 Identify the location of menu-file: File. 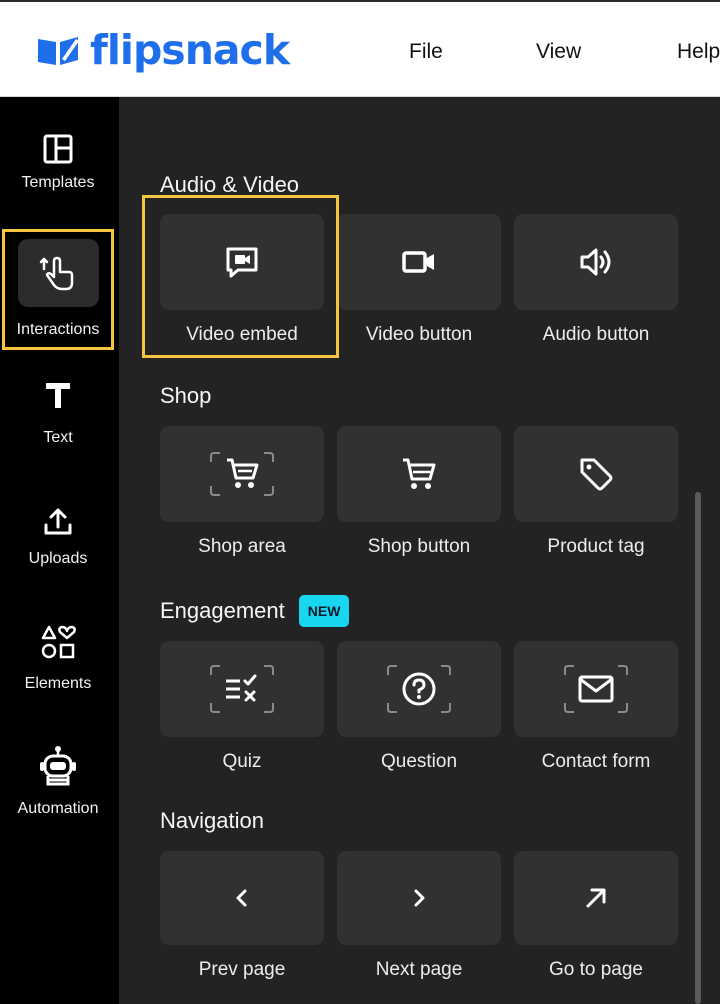
(426, 52).